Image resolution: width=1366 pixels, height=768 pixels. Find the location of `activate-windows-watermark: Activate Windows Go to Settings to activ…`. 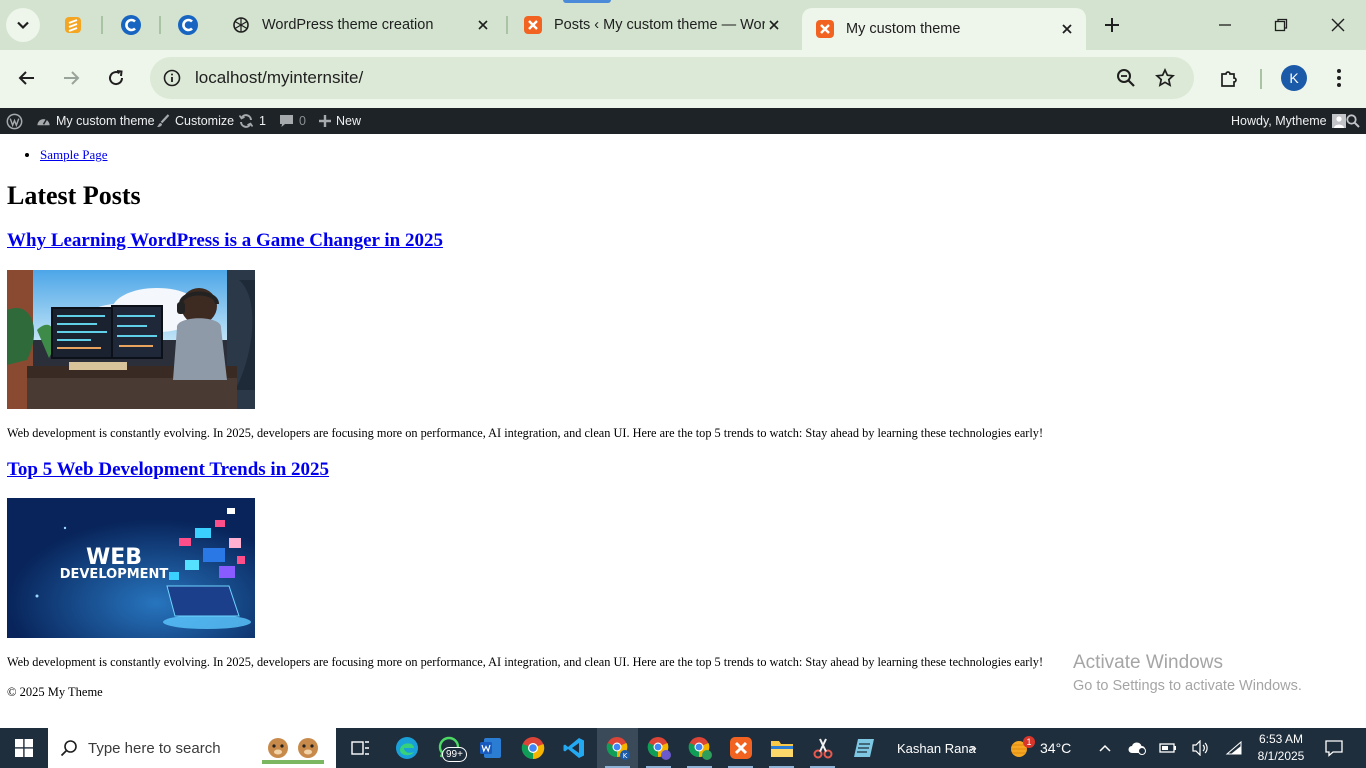

activate-windows-watermark: Activate Windows Go to Settings to activ… is located at coordinates (1187, 673).